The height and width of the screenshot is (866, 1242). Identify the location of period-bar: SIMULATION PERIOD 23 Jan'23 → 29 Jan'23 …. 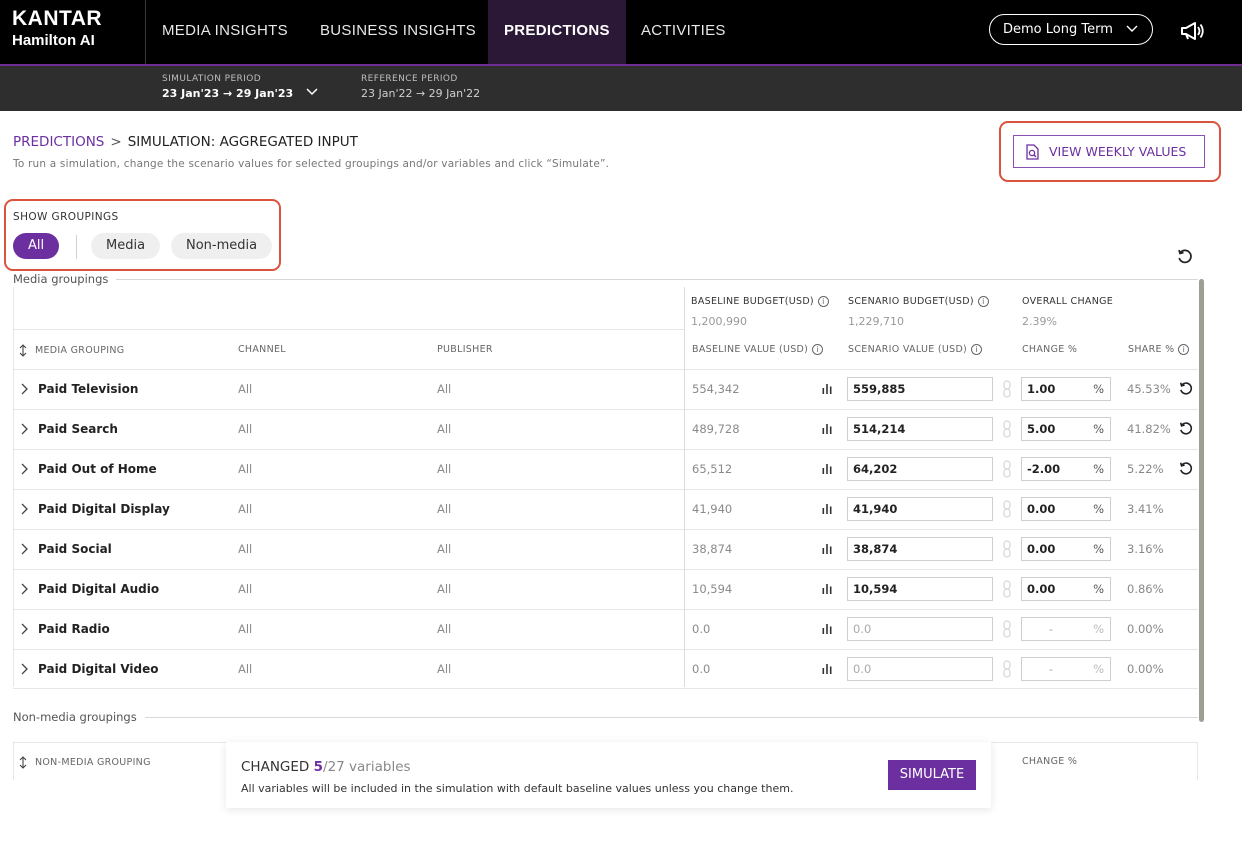
(621, 88).